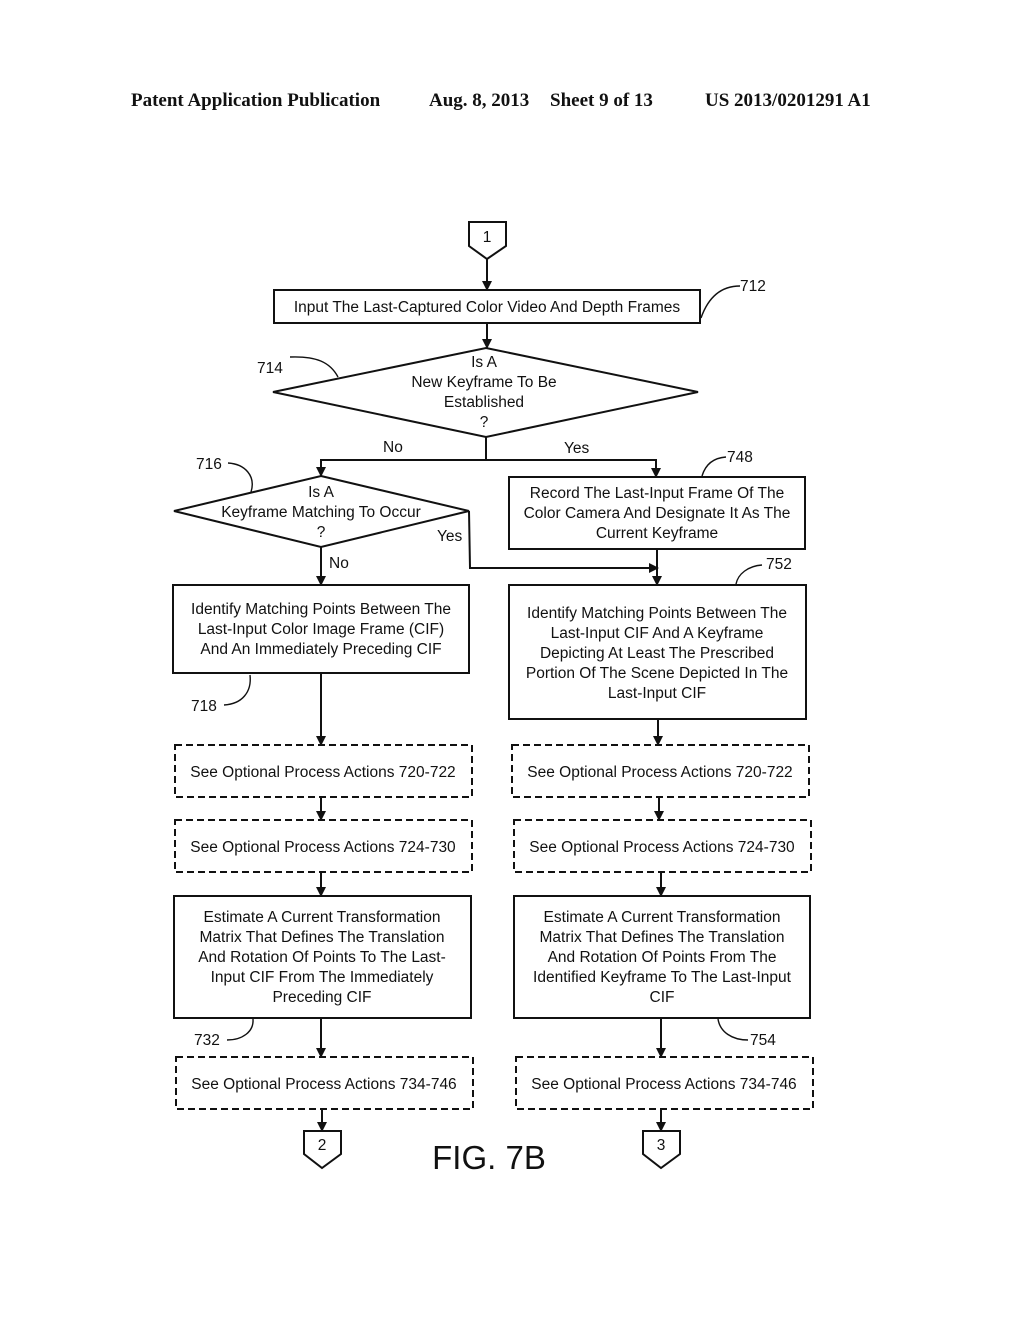 This screenshot has height=1320, width=1024. What do you see at coordinates (321, 629) in the screenshot?
I see `process-718-line2: Last-Input Color Image Frame (CIF)` at bounding box center [321, 629].